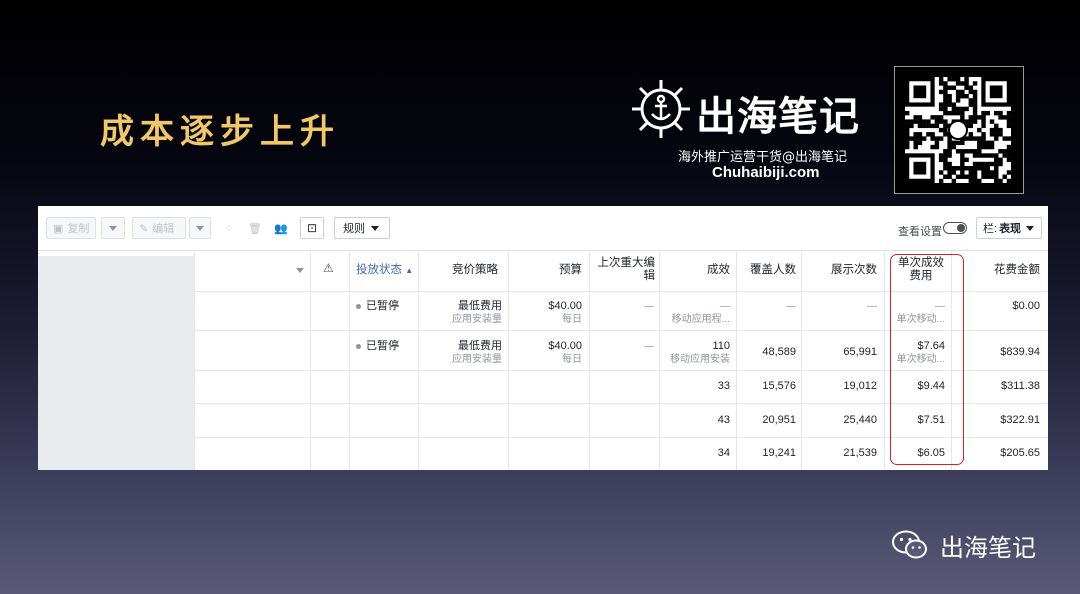 The height and width of the screenshot is (594, 1080). I want to click on row-1-amount-spent: $839.94, so click(1020, 352).